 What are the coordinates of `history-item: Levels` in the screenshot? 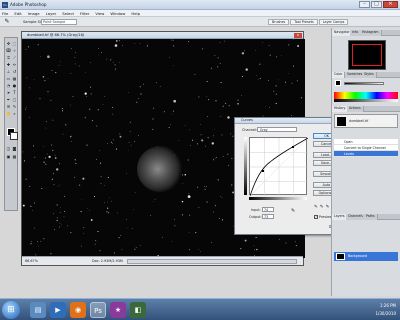 It's located at (366, 154).